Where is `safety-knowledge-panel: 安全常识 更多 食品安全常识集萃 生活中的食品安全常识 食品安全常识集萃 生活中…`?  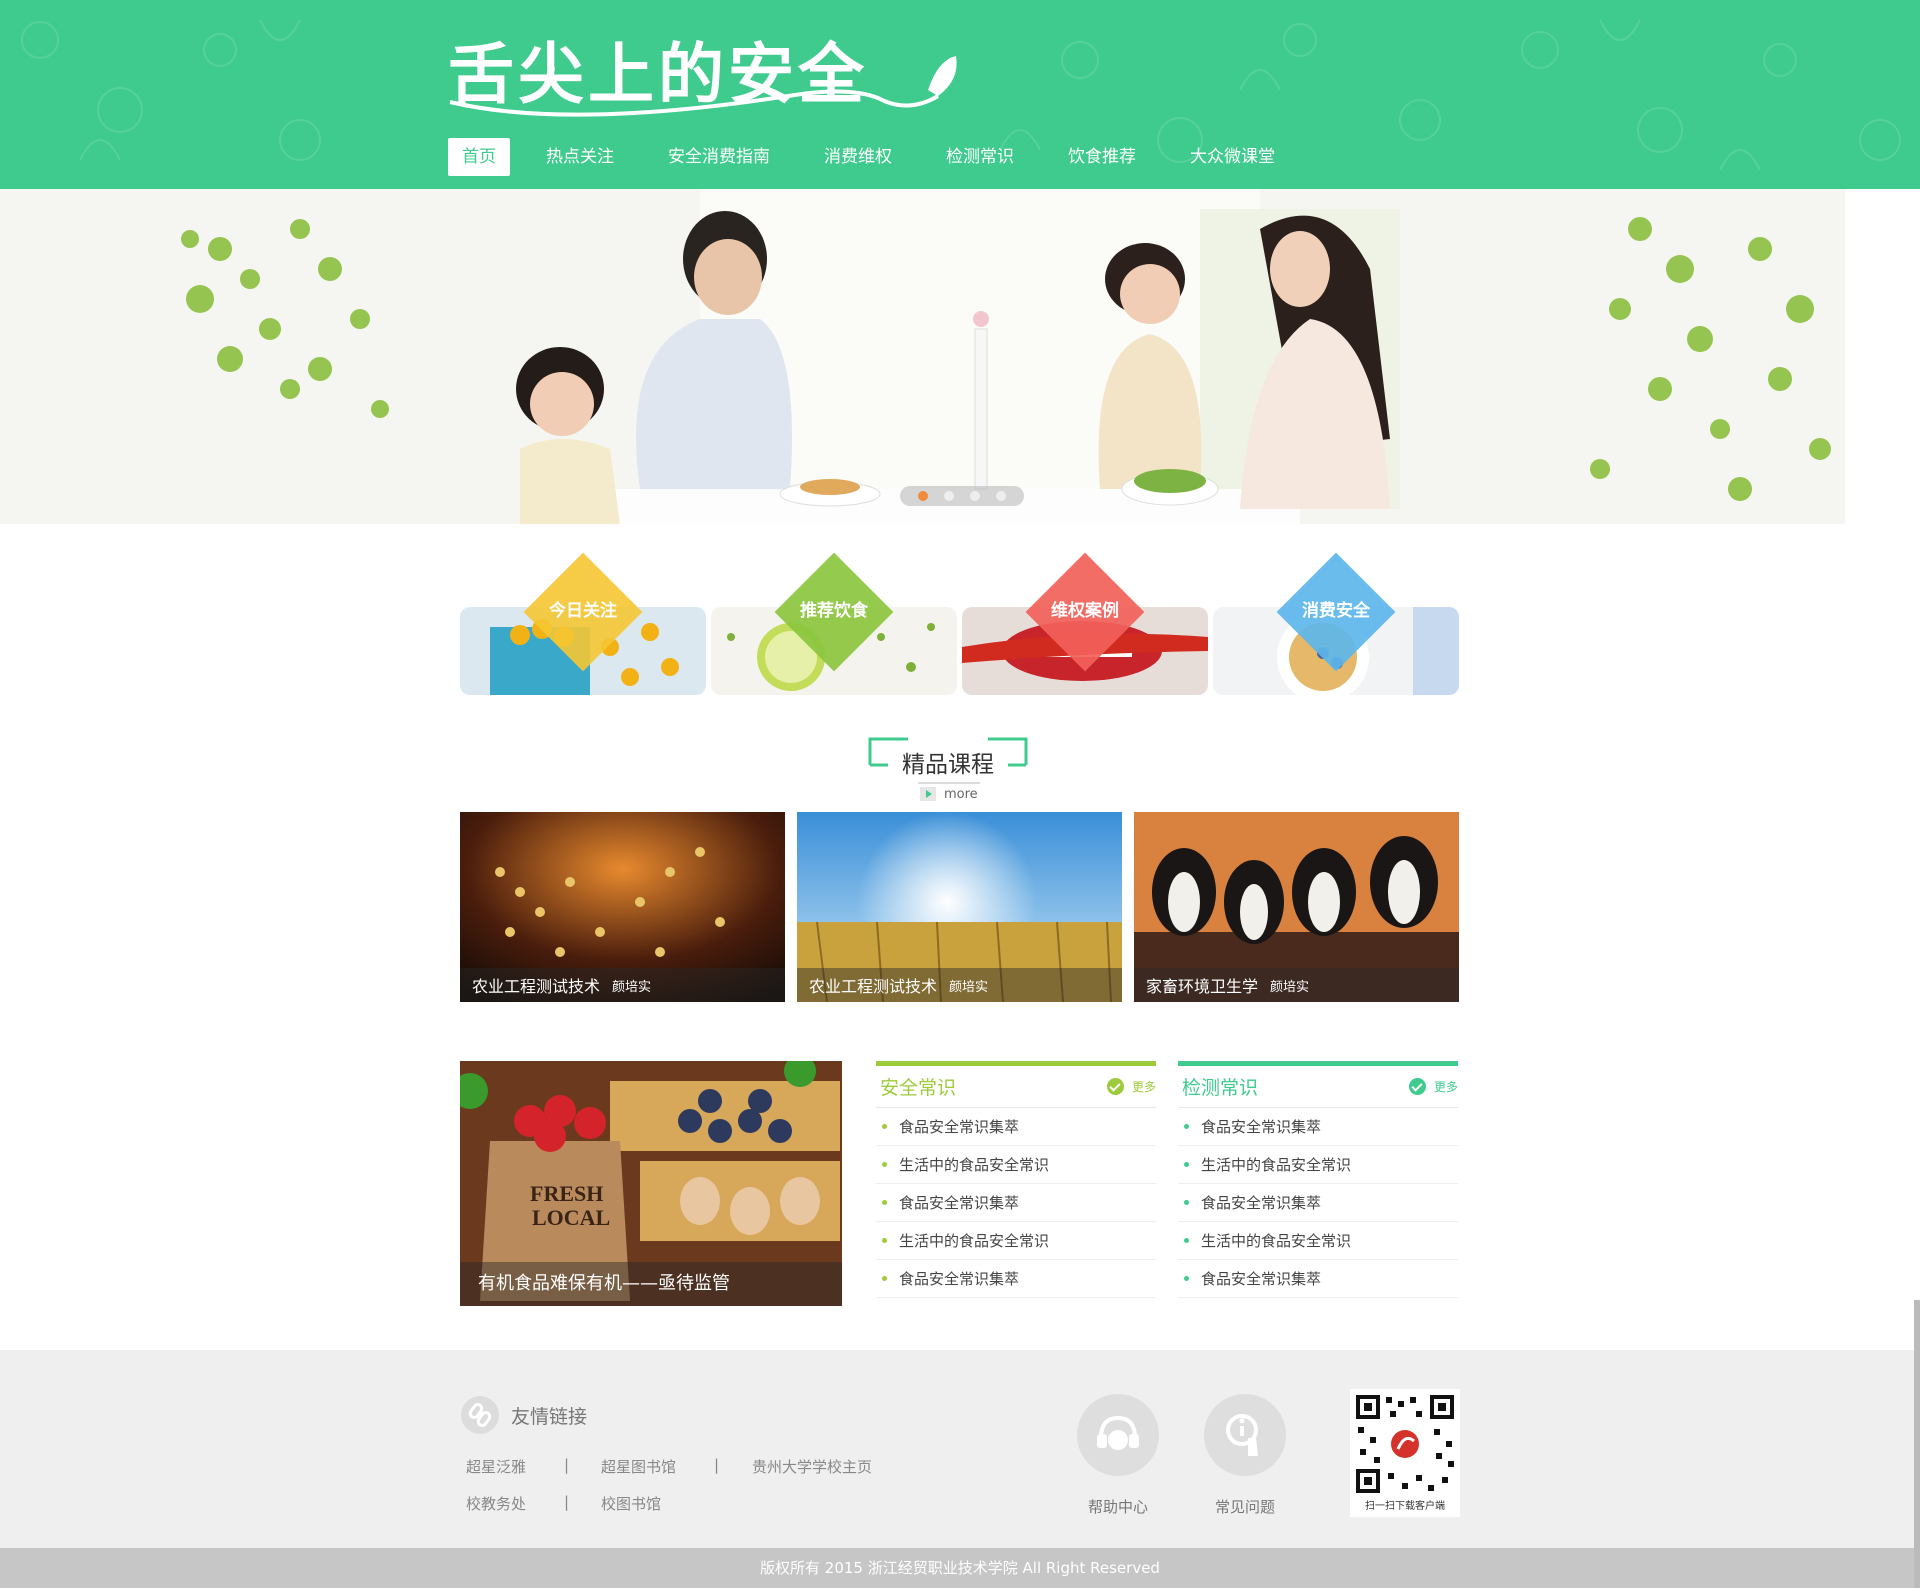 safety-knowledge-panel: 安全常识 更多 食品安全常识集萃 生活中的食品安全常识 食品安全常识集萃 生活中… is located at coordinates (1016, 1179).